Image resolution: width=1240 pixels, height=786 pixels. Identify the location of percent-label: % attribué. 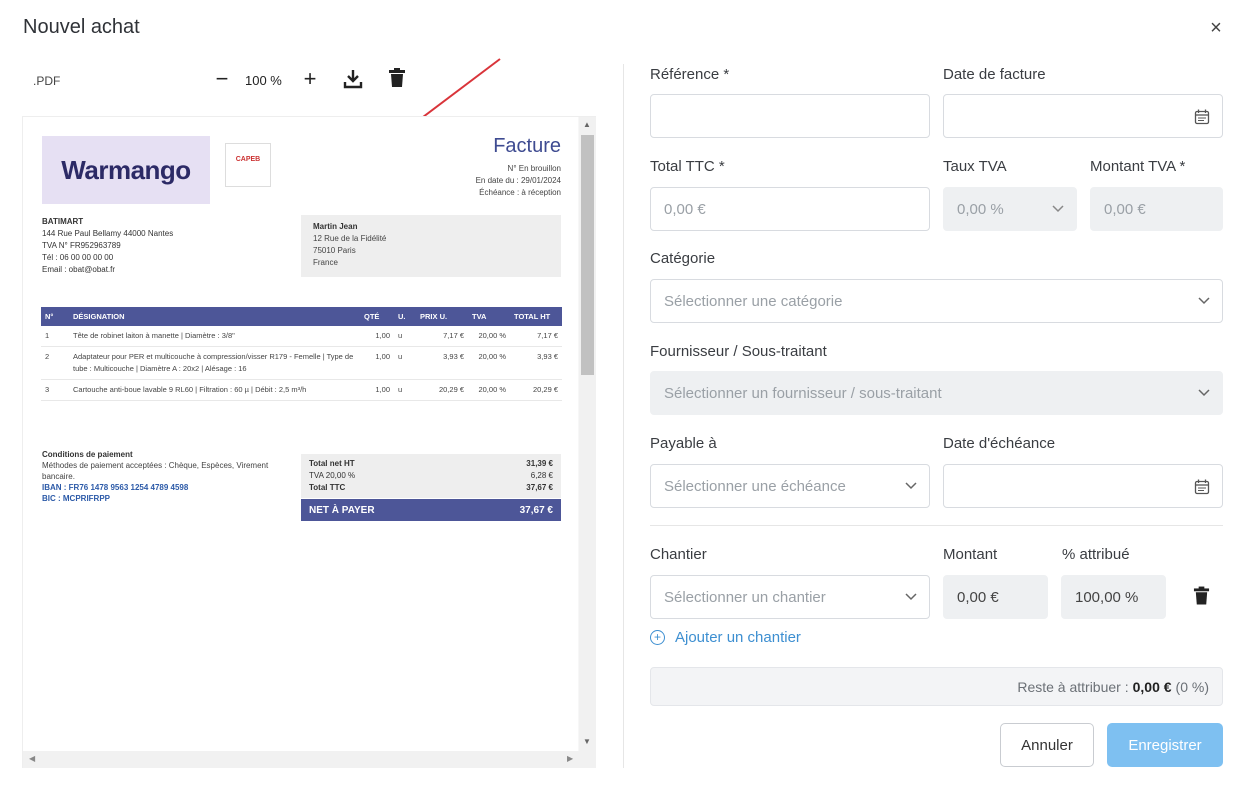
(1096, 554).